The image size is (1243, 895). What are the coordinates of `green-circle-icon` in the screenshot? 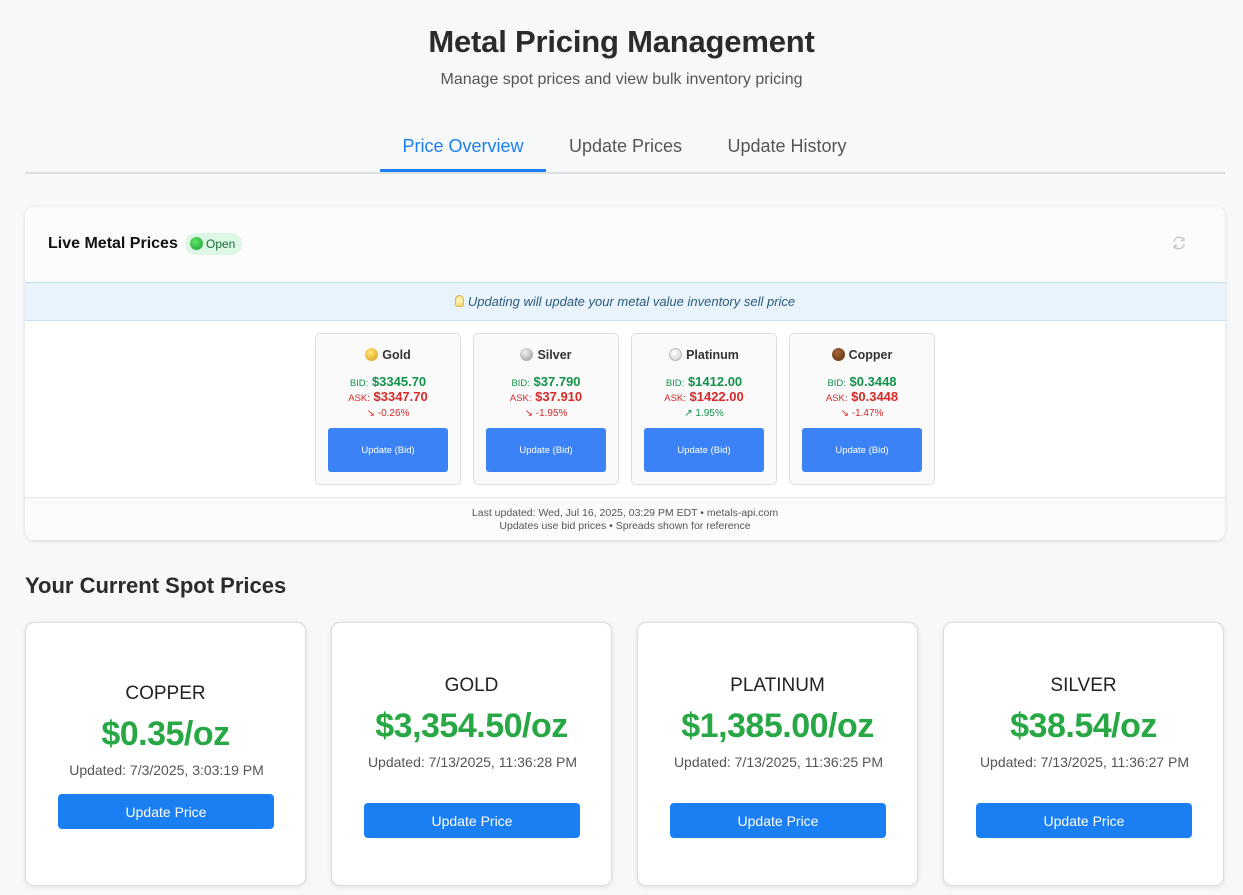 It's located at (196, 243).